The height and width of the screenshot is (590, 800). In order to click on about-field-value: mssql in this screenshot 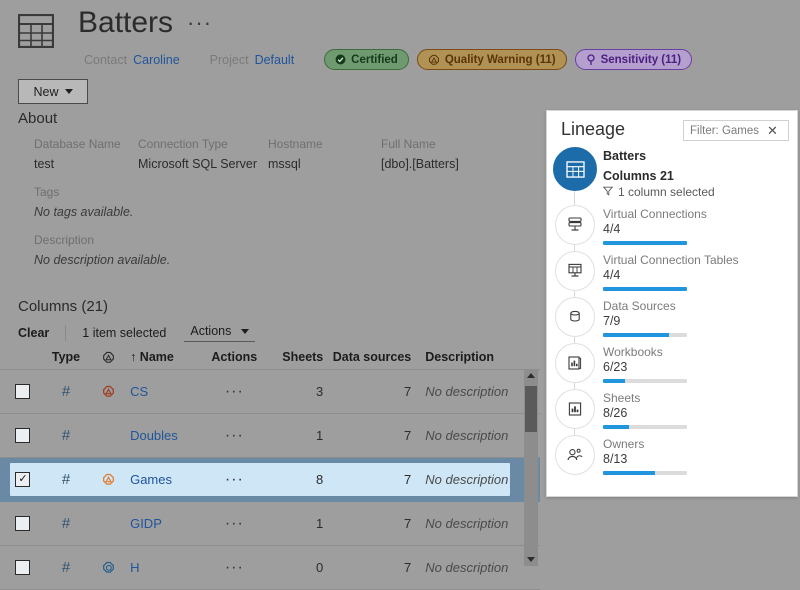, I will do `click(284, 164)`.